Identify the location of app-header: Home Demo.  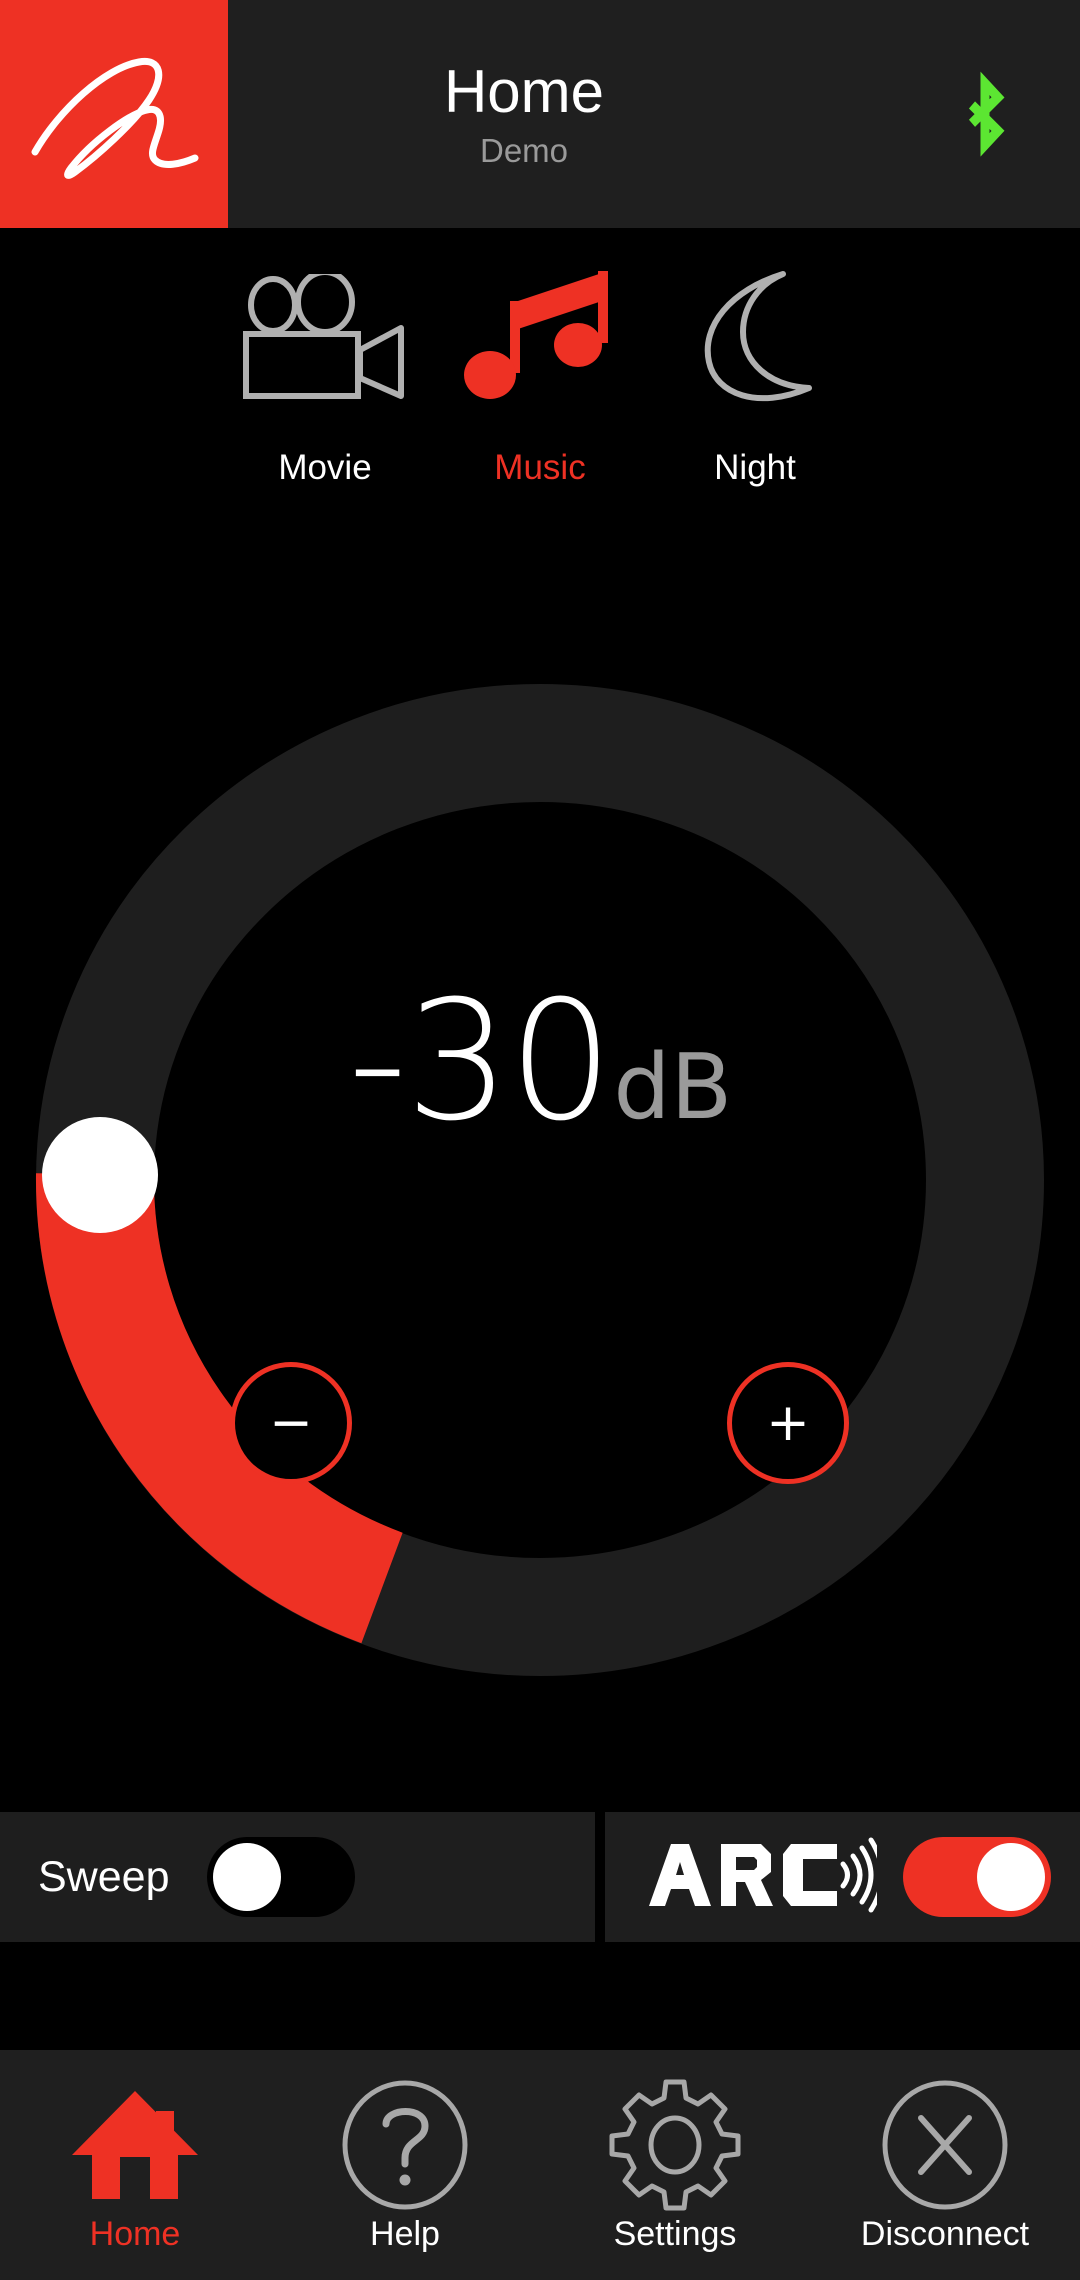
(540, 114).